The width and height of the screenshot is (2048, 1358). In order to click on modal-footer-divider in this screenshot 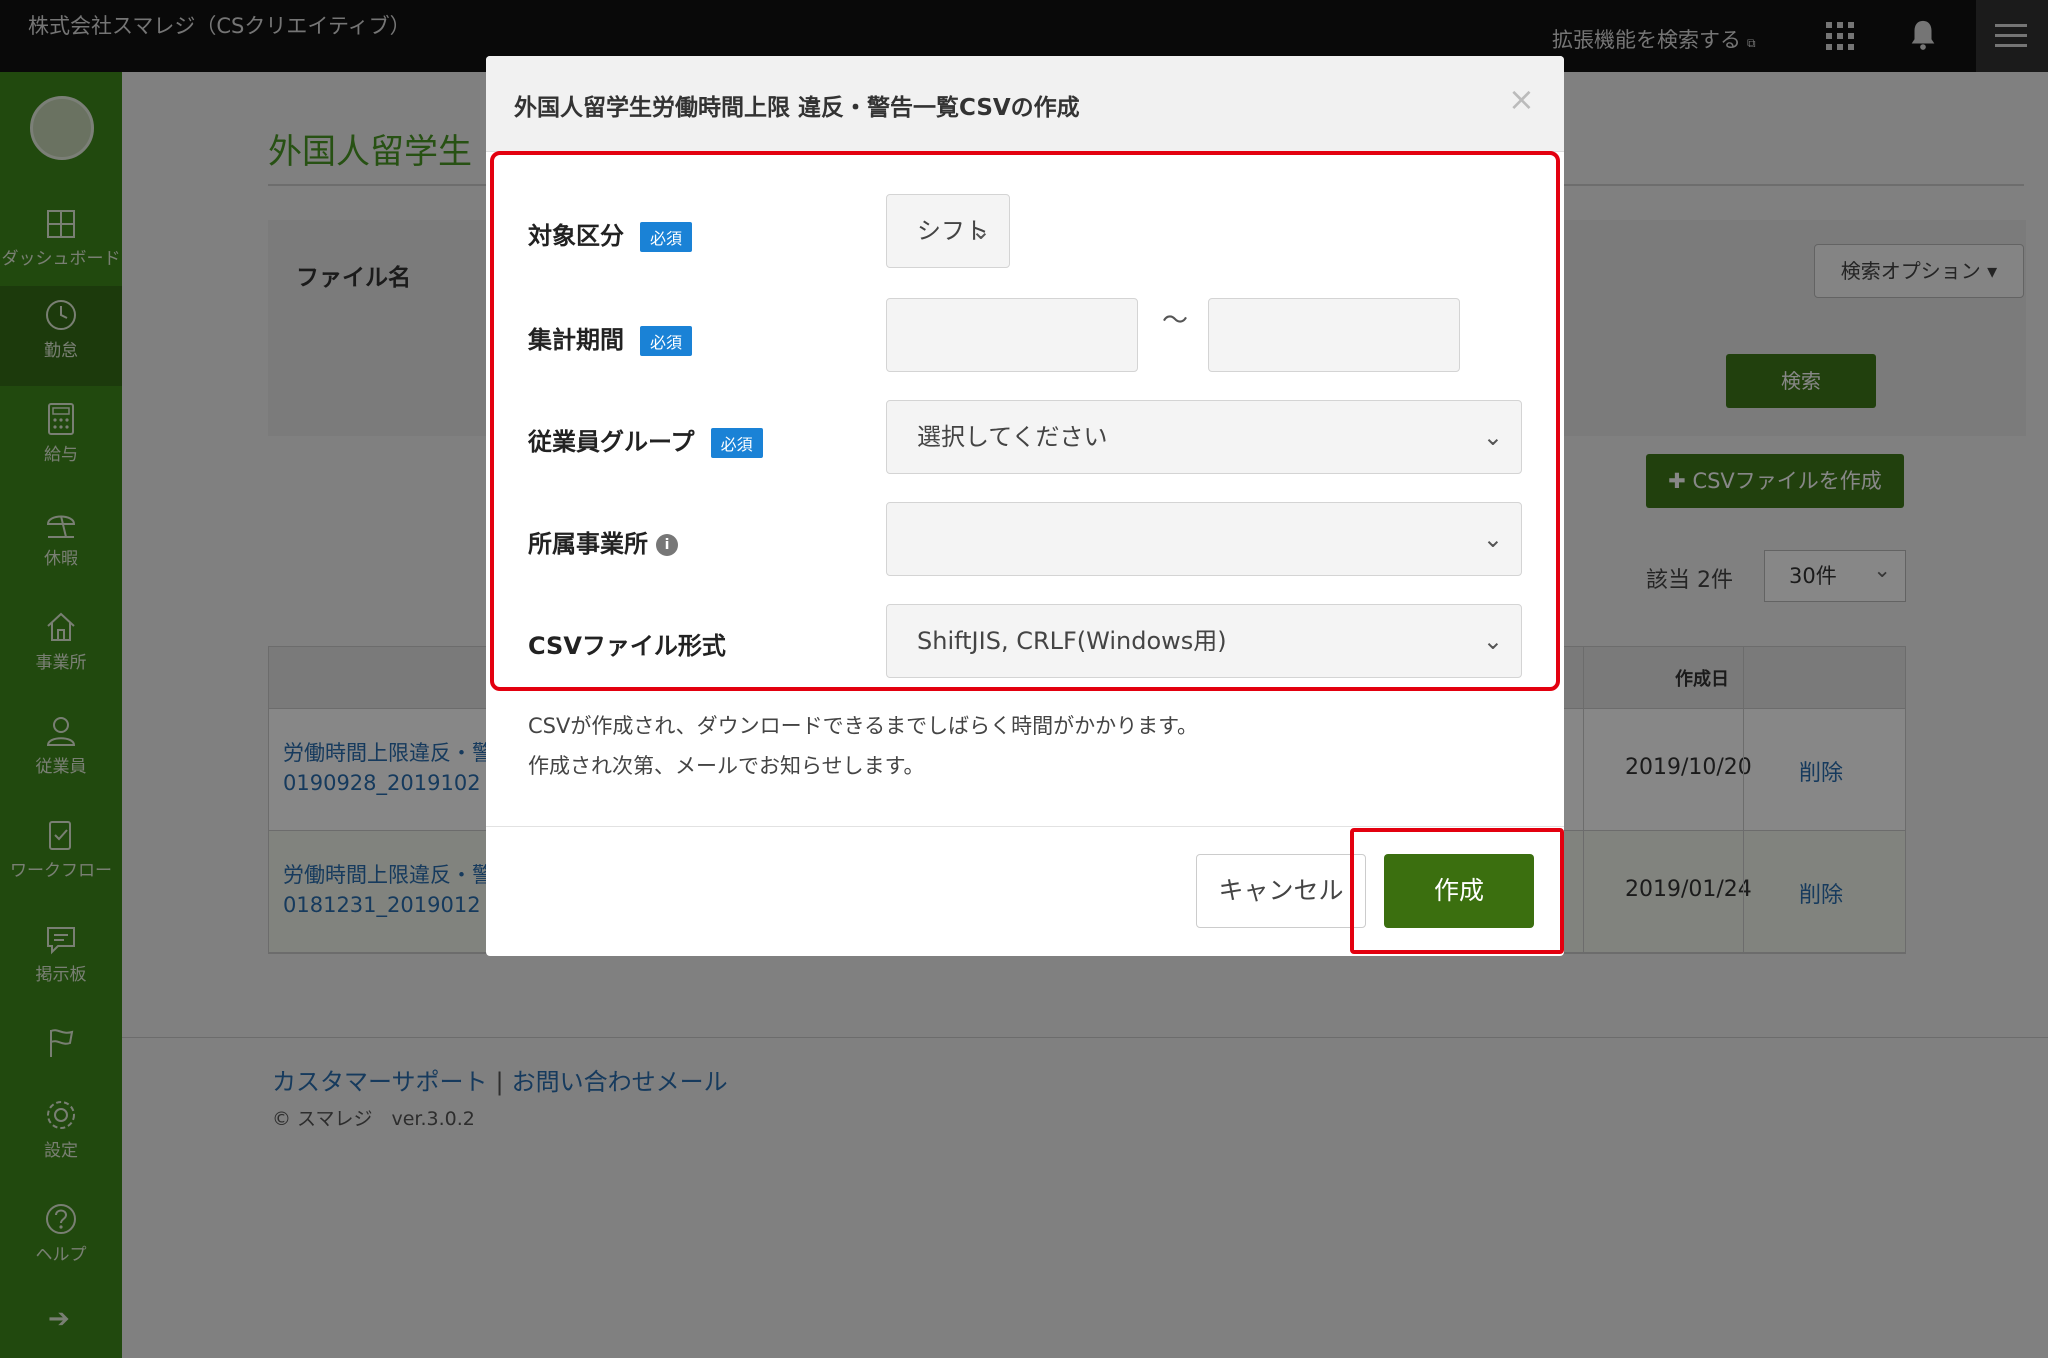, I will do `click(1025, 826)`.